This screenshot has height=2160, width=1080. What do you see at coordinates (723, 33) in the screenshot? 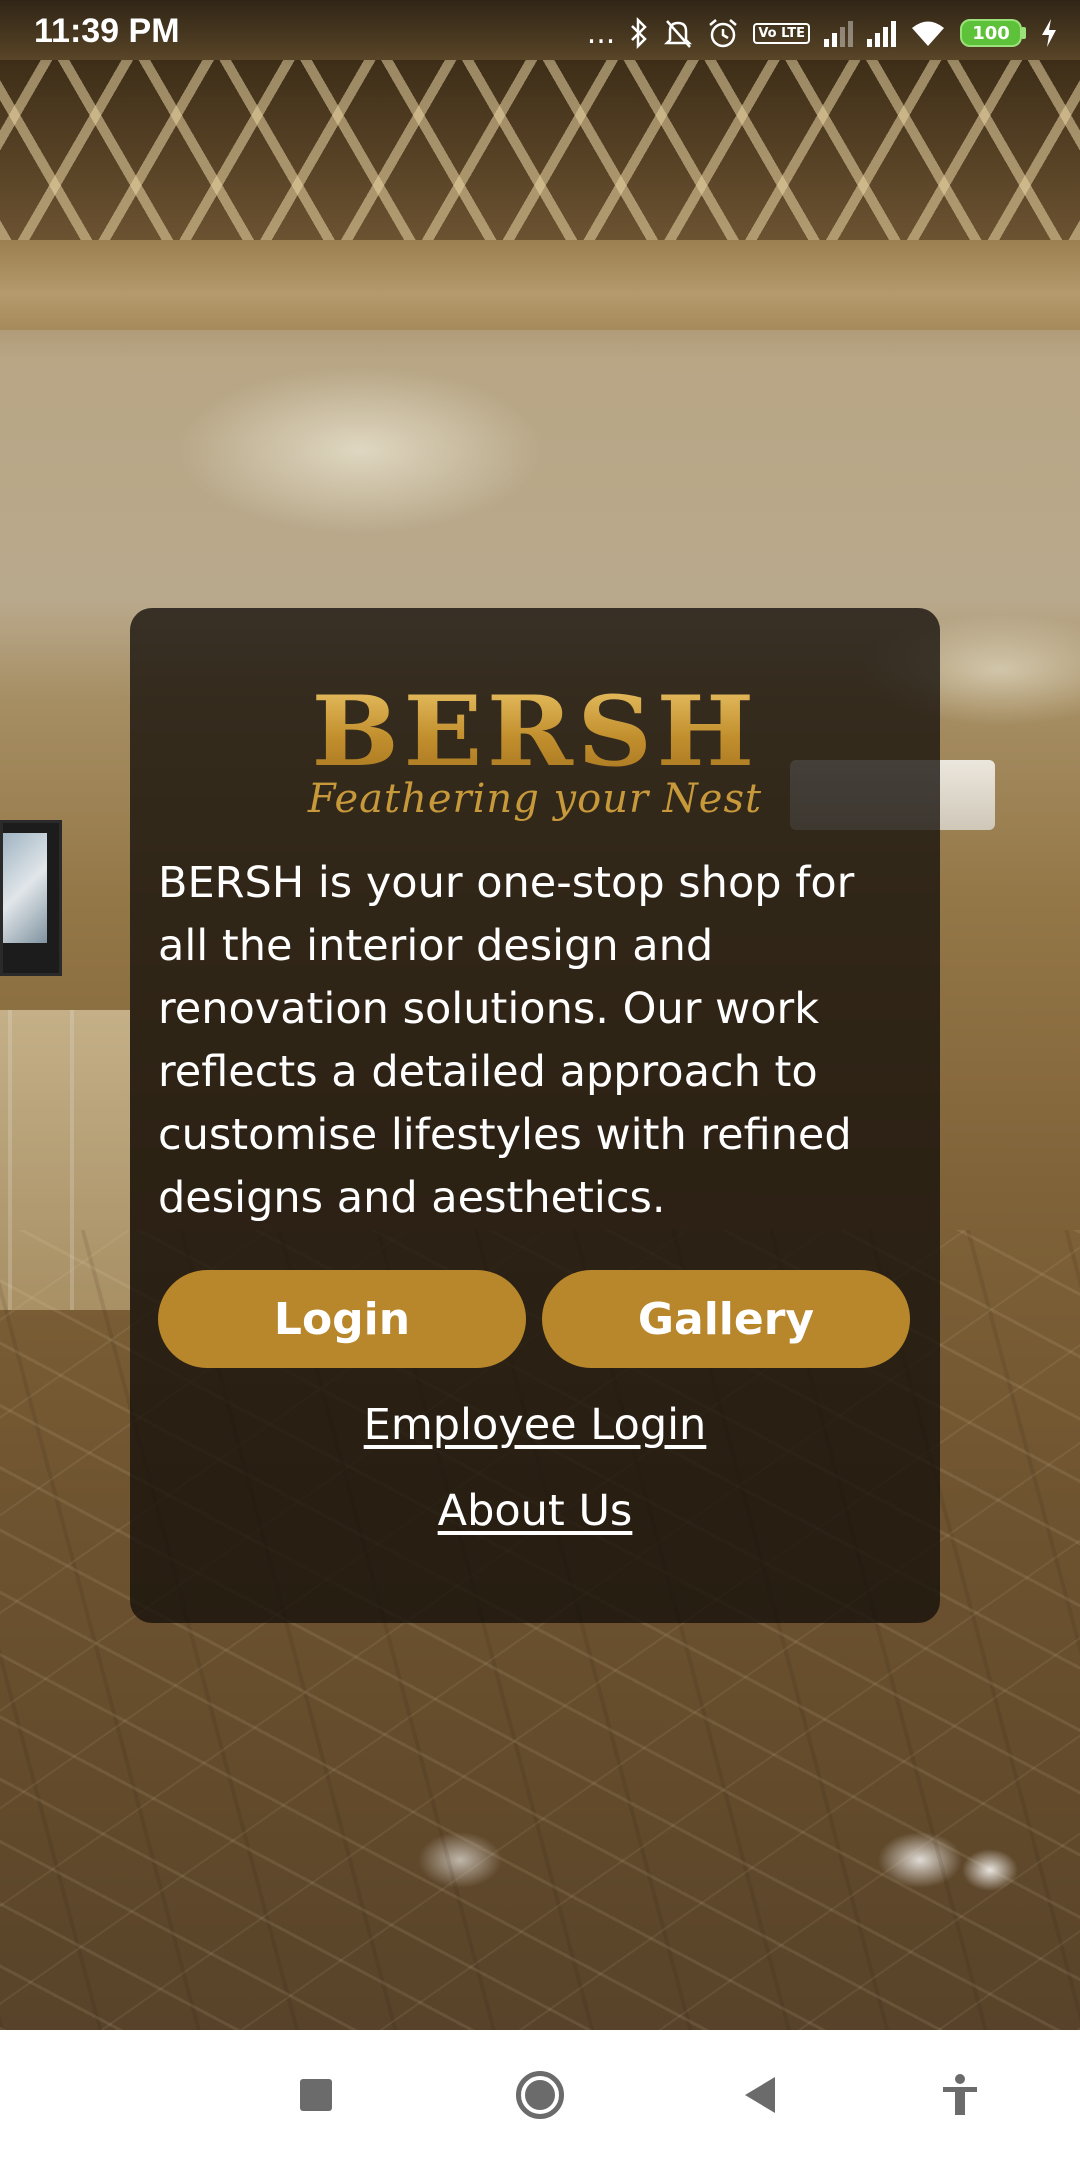
I see `alarm-icon` at bounding box center [723, 33].